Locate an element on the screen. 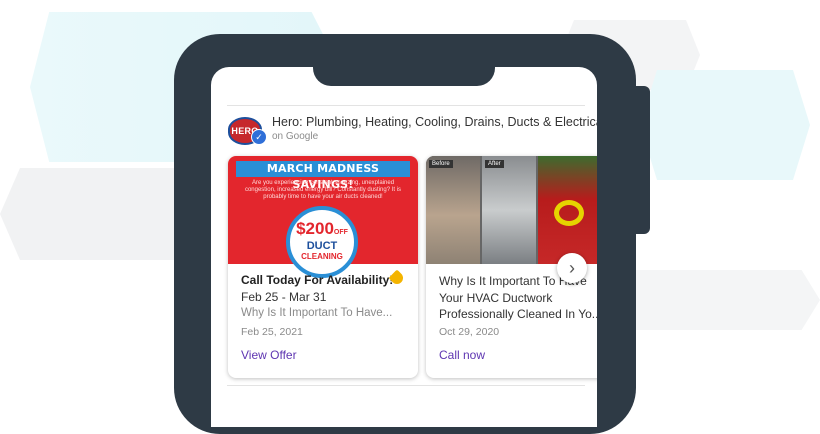 The width and height of the screenshot is (820, 434). before-photo: Before is located at coordinates (453, 210).